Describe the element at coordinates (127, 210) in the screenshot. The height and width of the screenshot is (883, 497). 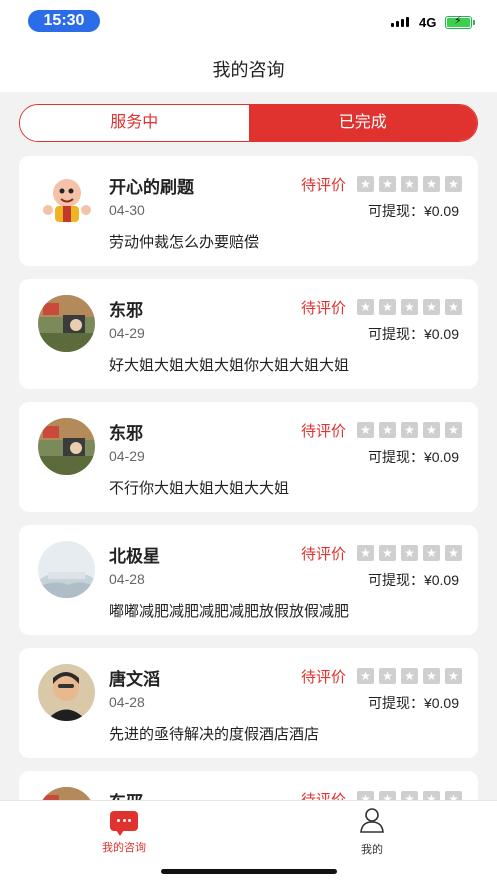
I see `consult-date: 04-30` at that location.